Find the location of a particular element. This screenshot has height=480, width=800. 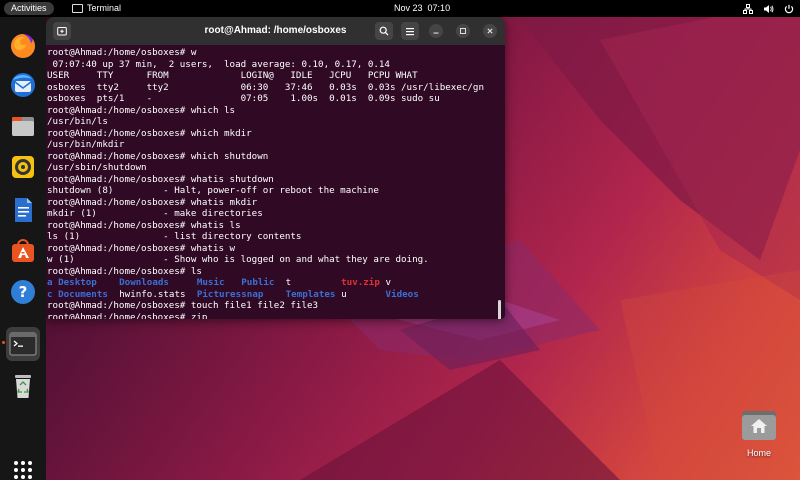

firefox-icon is located at coordinates (23, 46).